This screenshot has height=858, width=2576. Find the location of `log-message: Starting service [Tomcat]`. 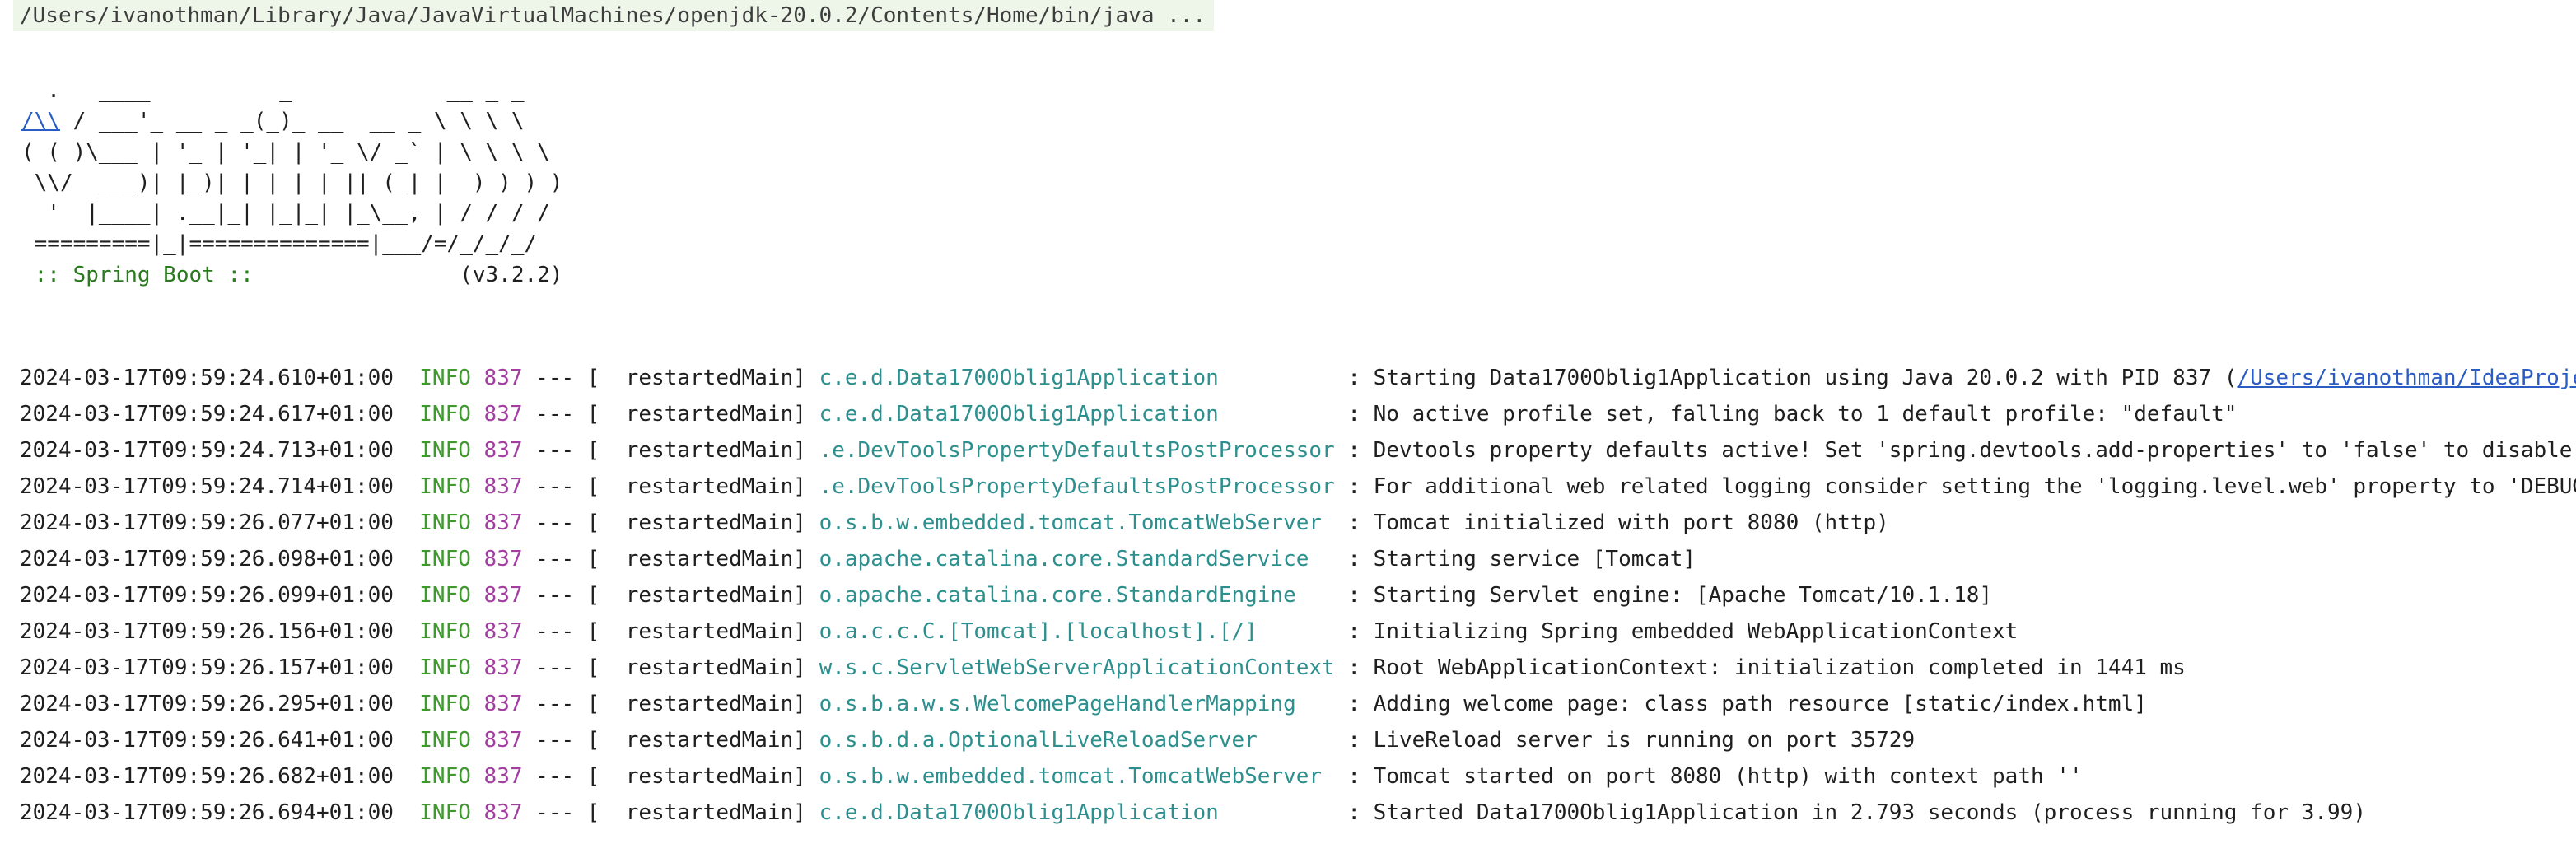

log-message: Starting service [Tomcat] is located at coordinates (1534, 559).